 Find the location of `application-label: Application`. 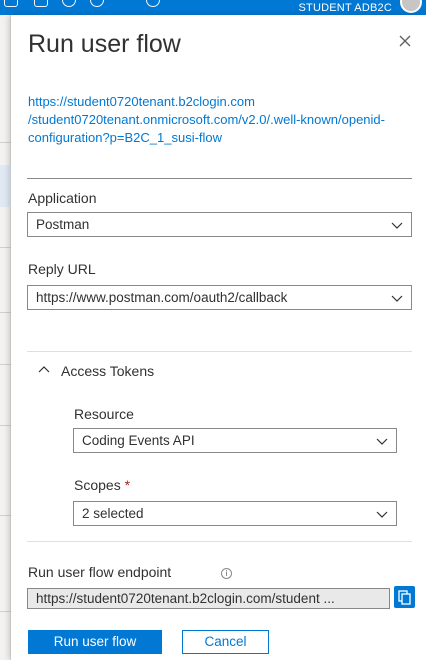

application-label: Application is located at coordinates (62, 198).